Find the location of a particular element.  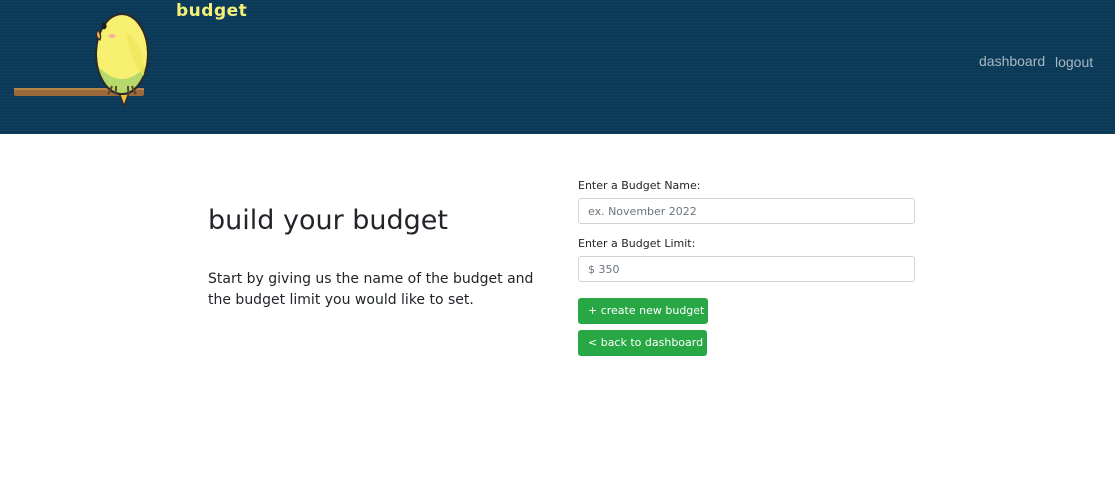

create-budget-button: + create new budget is located at coordinates (643, 311).